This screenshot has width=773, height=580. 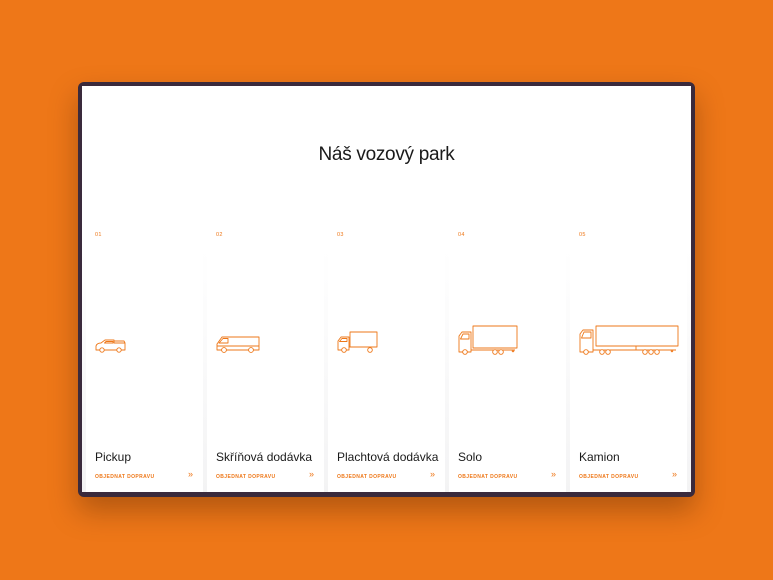 What do you see at coordinates (386, 154) in the screenshot?
I see `page-title: Náš vozový park` at bounding box center [386, 154].